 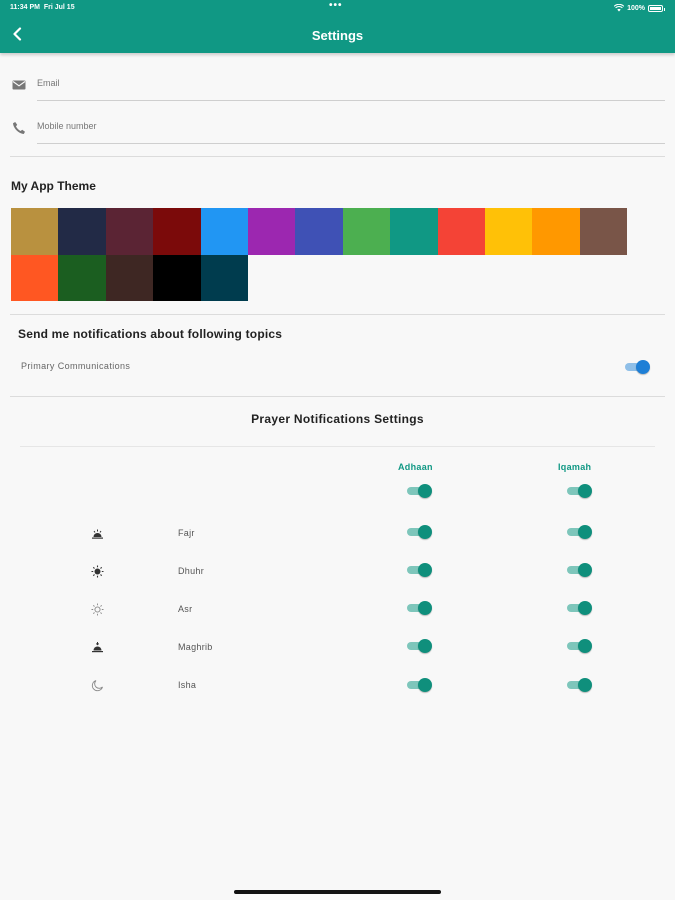 I want to click on app-bar: 11:34 PM Fri Jul 15 ••• 100% Settings, so click(x=337, y=26).